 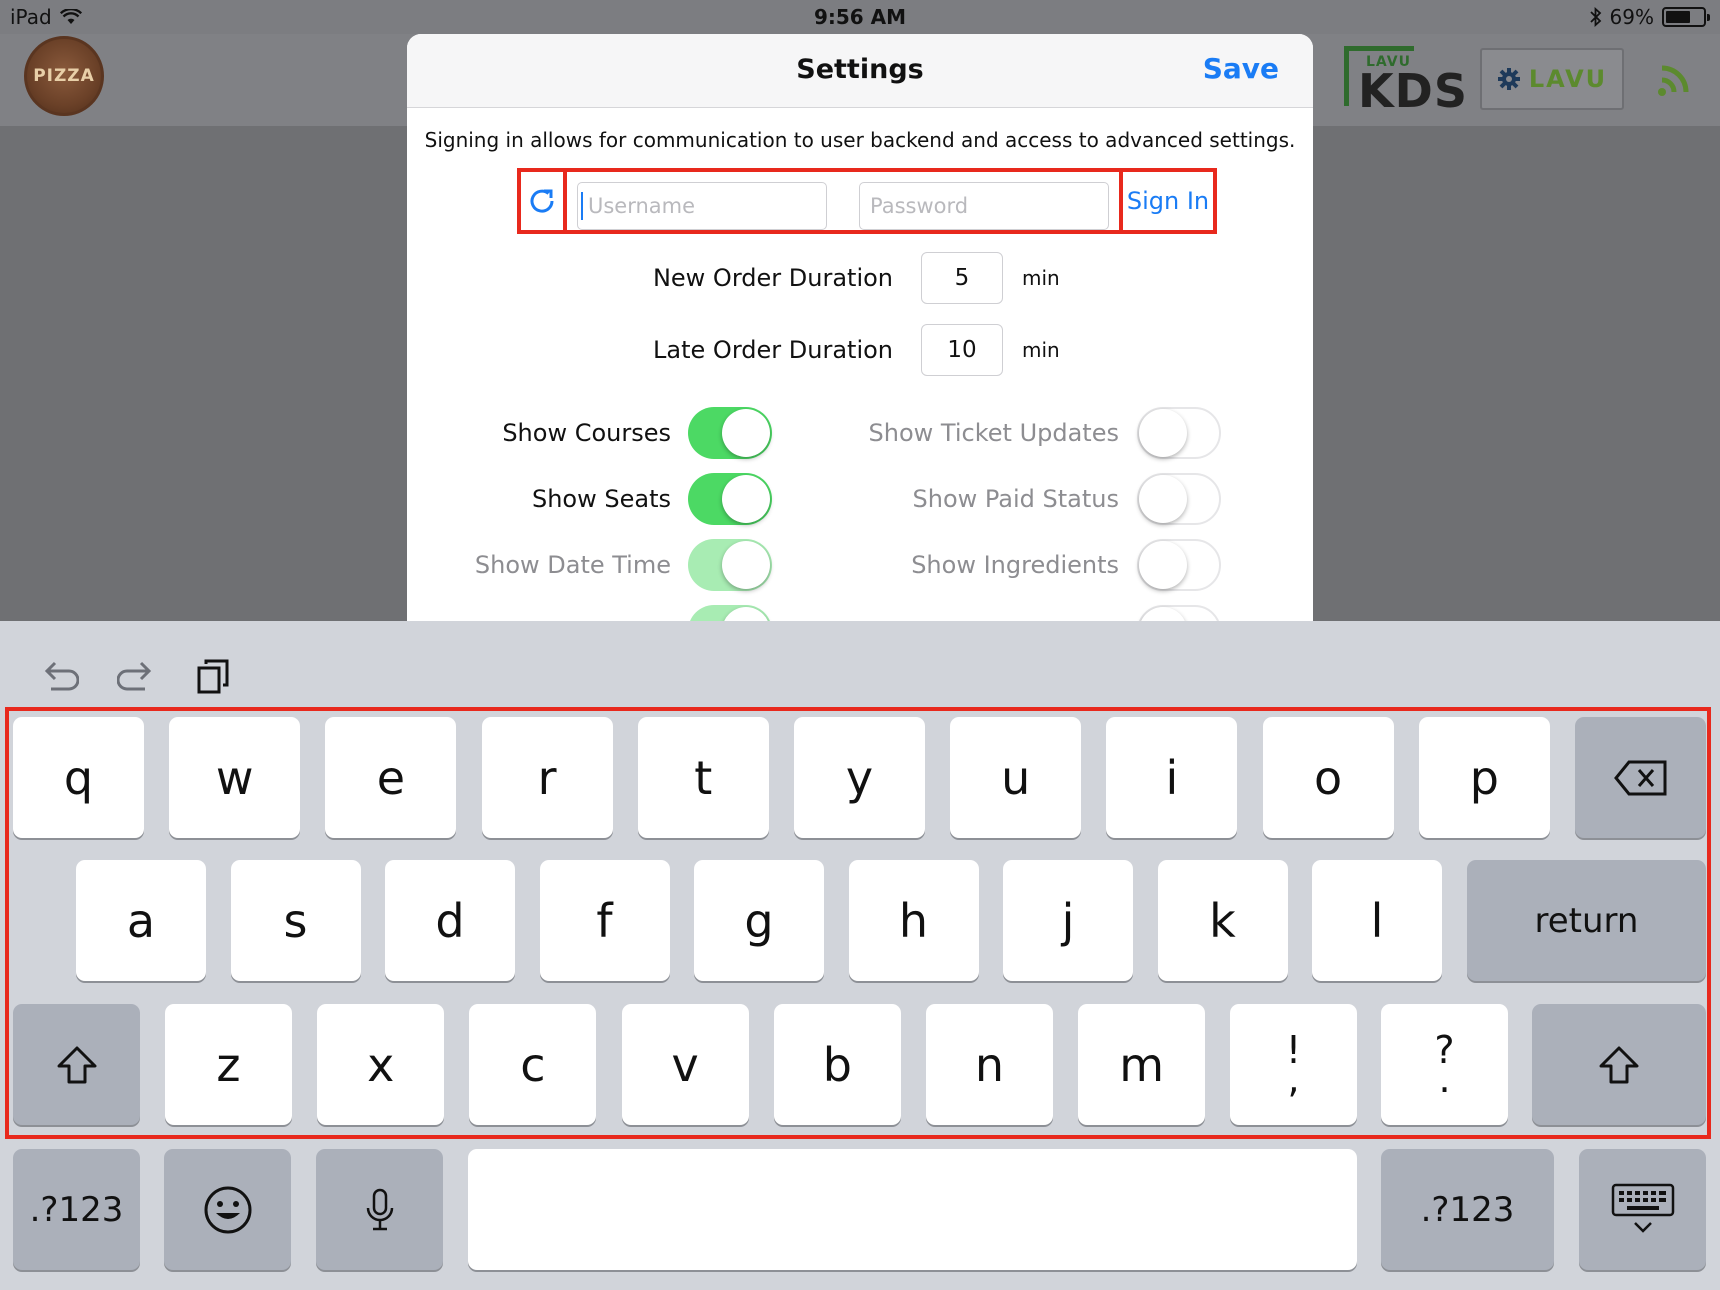 I want to click on backspace-icon, so click(x=1639, y=777).